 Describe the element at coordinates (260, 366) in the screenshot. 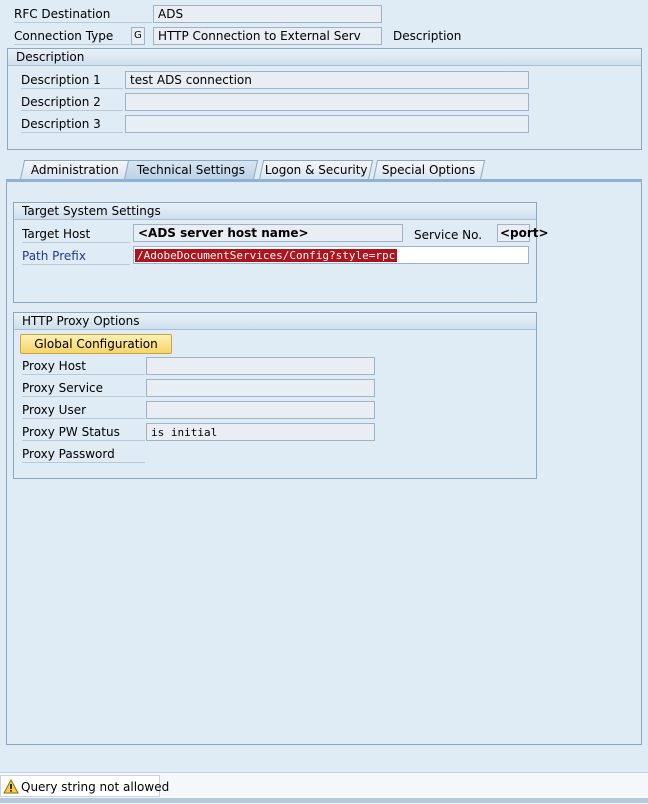

I see `proxy-host-field` at that location.